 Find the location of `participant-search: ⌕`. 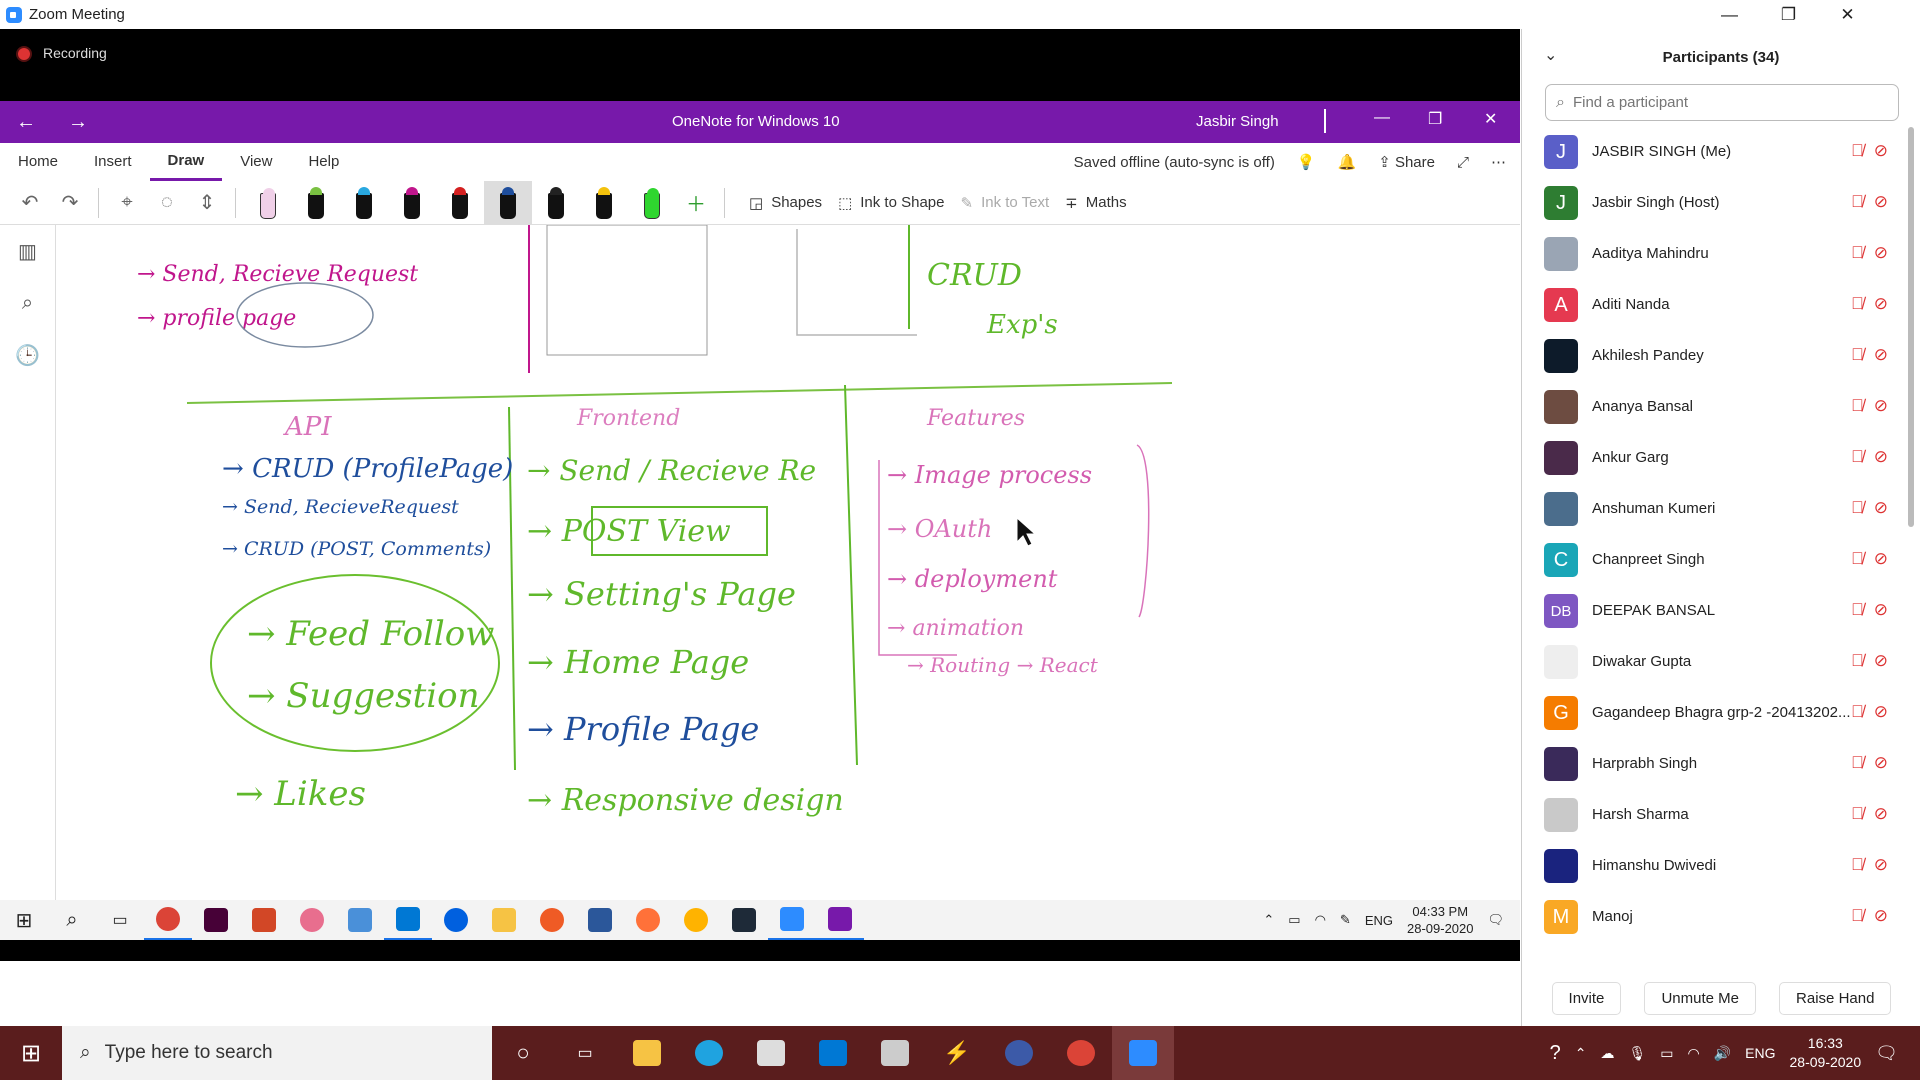

participant-search: ⌕ is located at coordinates (1722, 102).